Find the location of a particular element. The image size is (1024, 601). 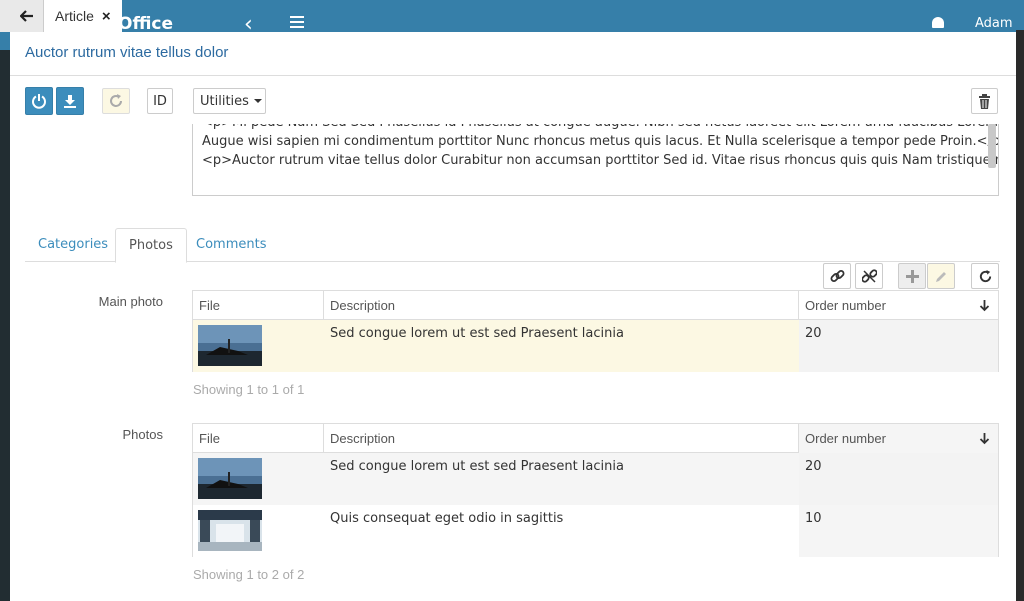

delete-button is located at coordinates (984, 101).